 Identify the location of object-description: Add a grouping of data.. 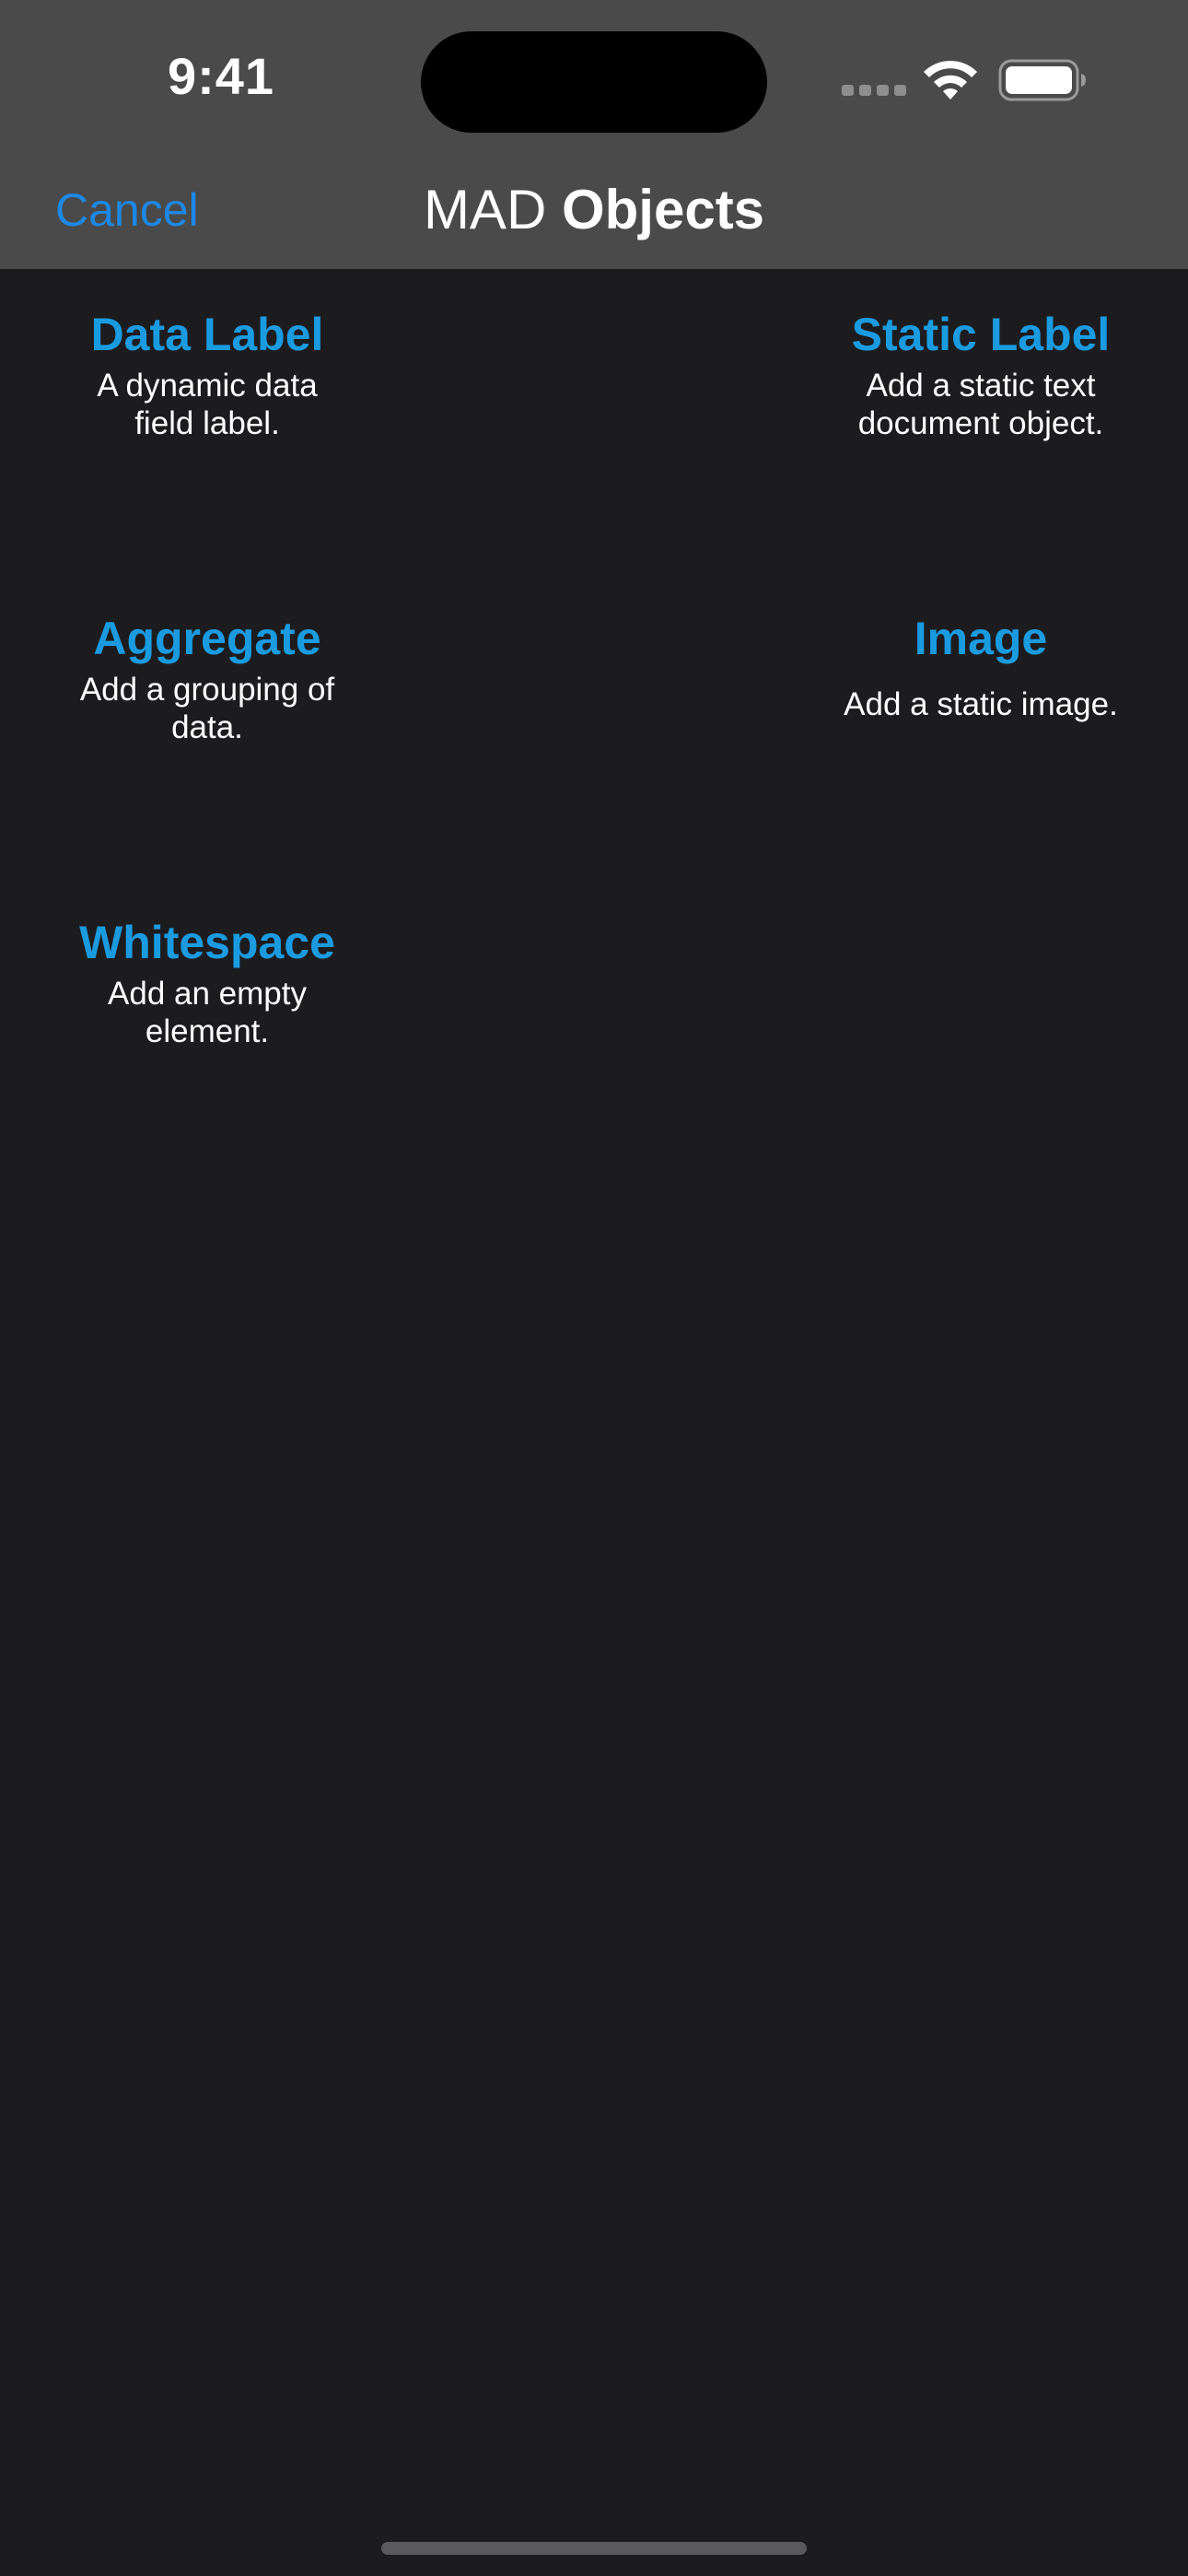
(207, 708).